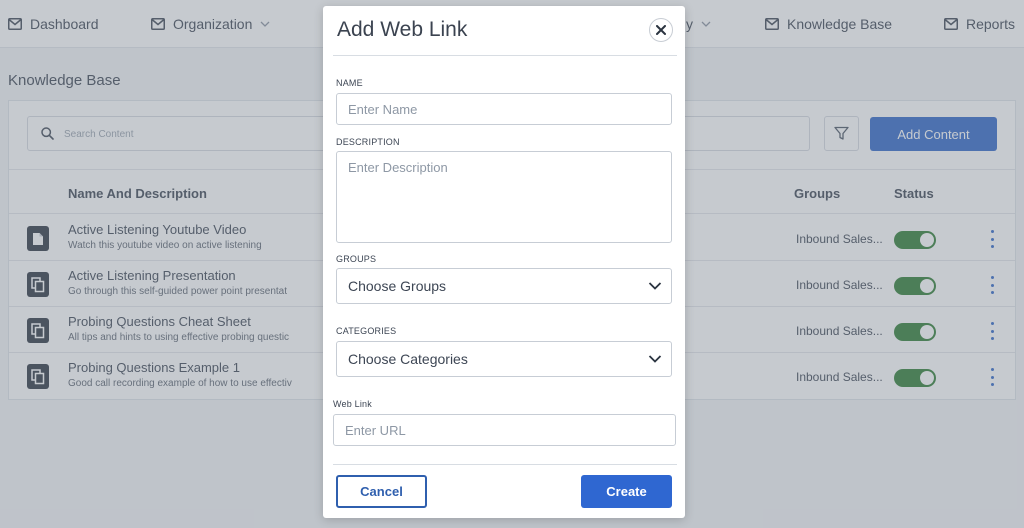  I want to click on modal-title: Add Web Link, so click(402, 29).